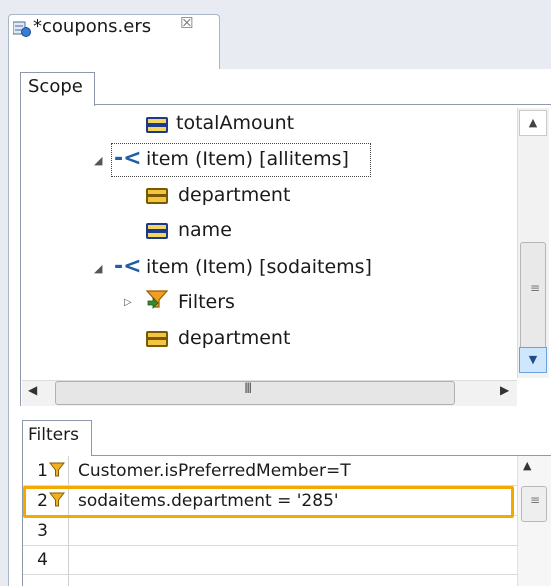 The width and height of the screenshot is (551, 586). I want to click on close-icon: ☒, so click(186, 23).